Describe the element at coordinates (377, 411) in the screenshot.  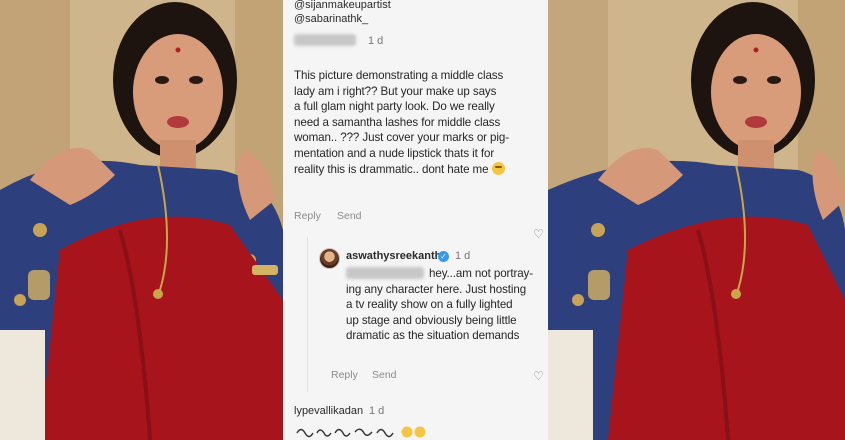
I see `third-comment-time: 1 d` at that location.